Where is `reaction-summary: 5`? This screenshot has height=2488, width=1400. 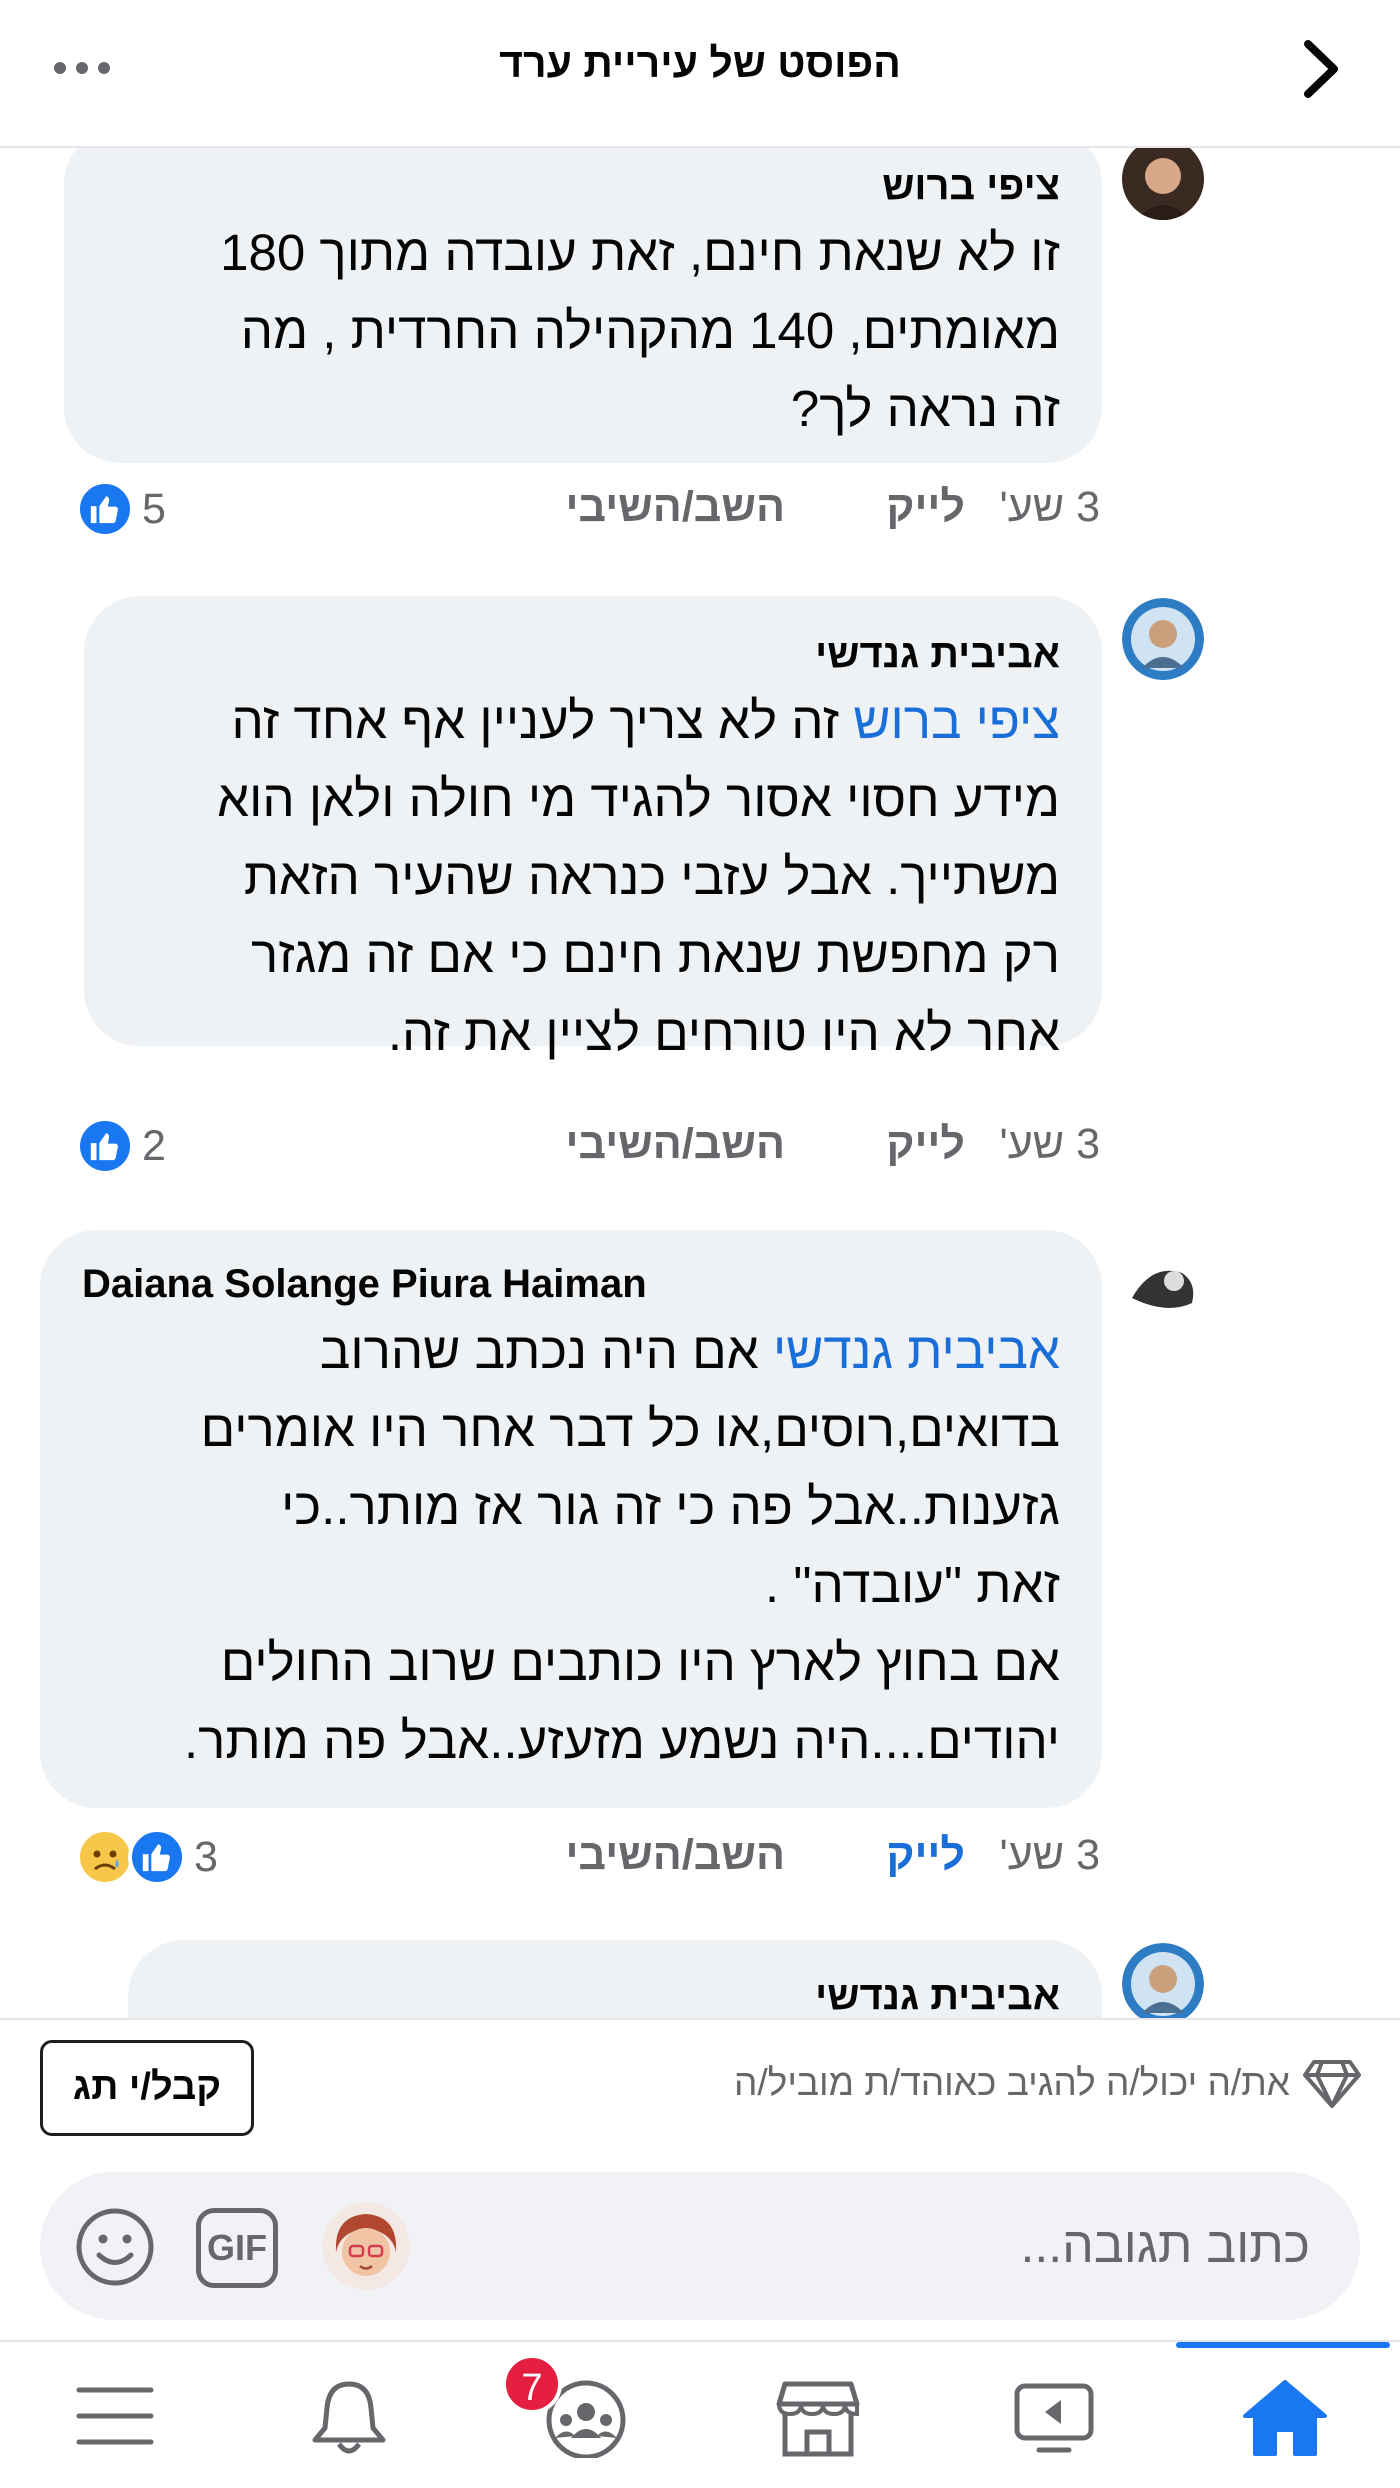 reaction-summary: 5 is located at coordinates (121, 509).